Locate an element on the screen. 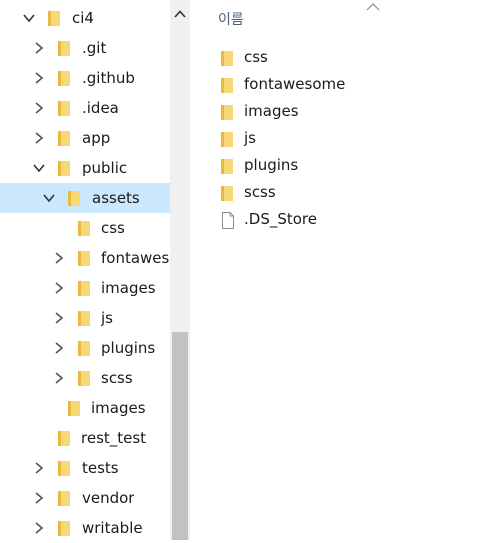 The height and width of the screenshot is (543, 499). tree-item-idea: .idea is located at coordinates (85, 108).